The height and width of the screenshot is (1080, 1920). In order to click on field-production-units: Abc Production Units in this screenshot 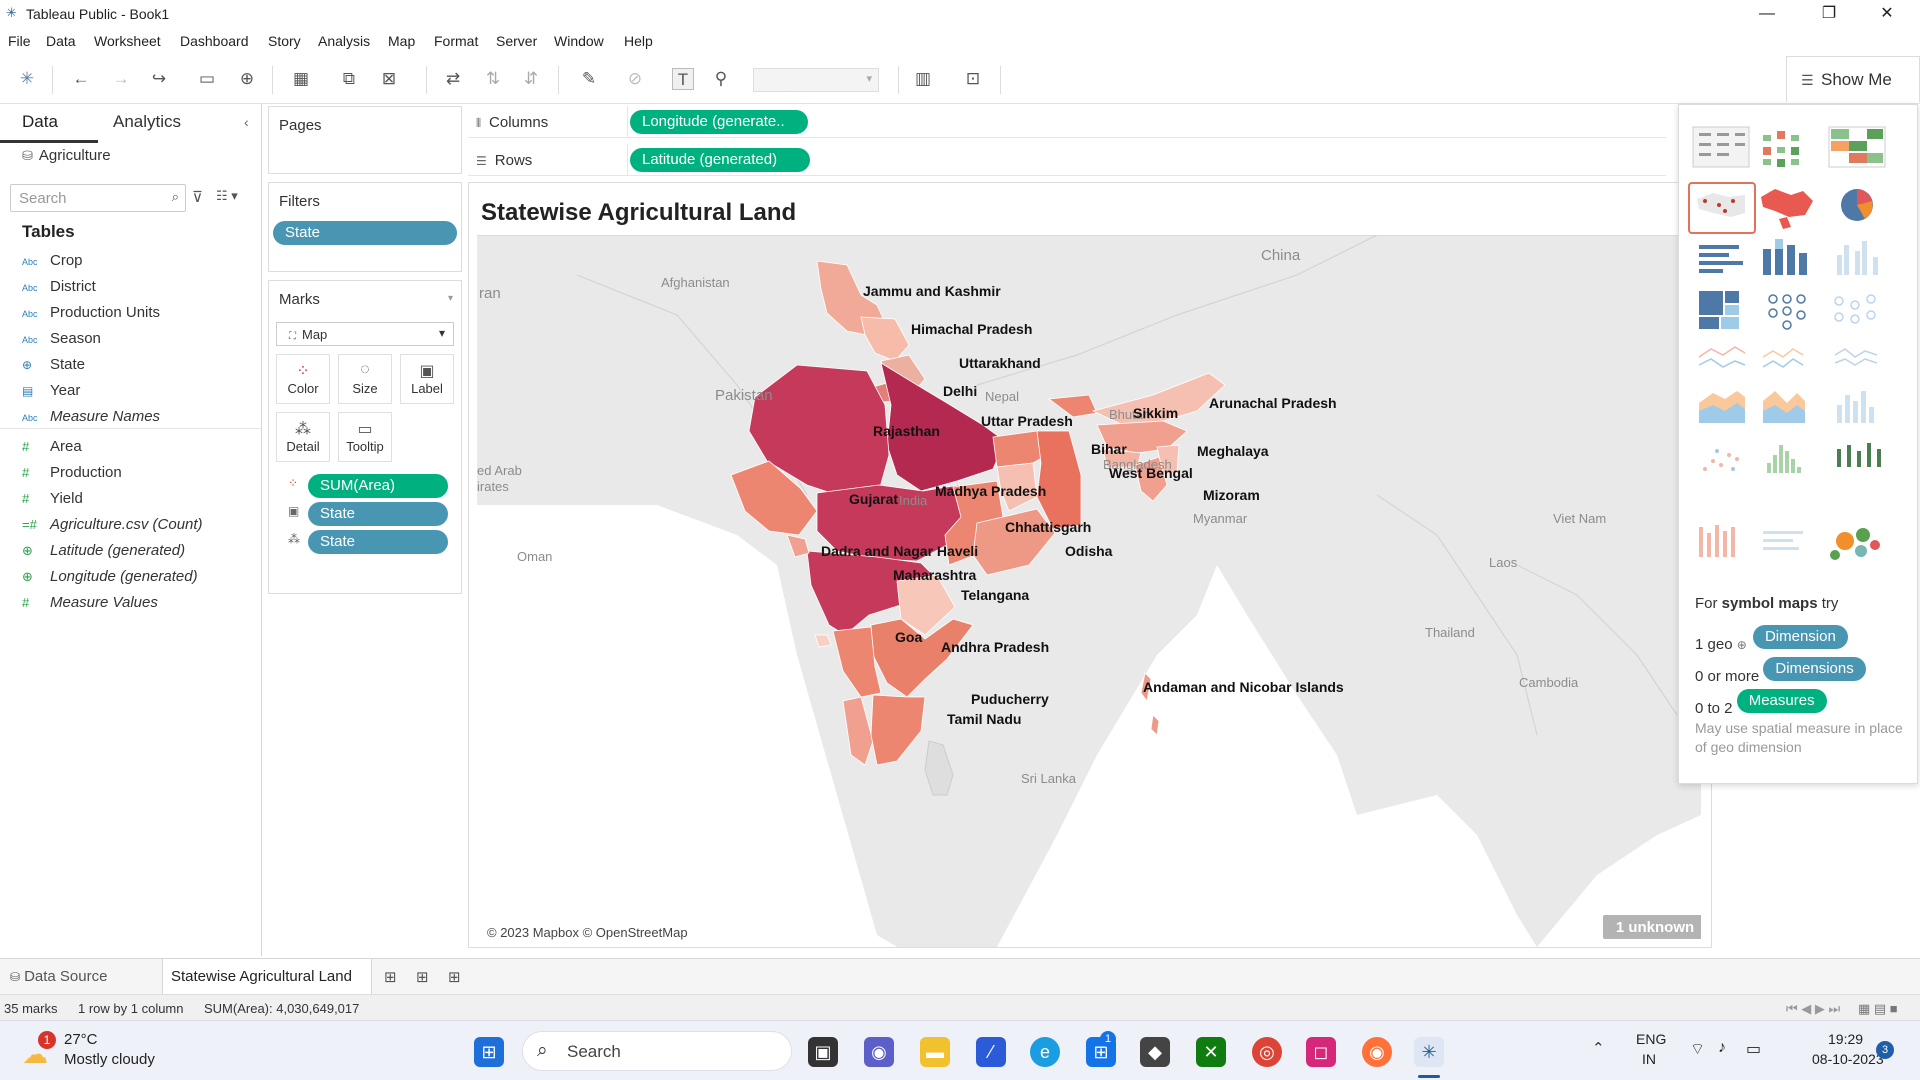, I will do `click(91, 315)`.